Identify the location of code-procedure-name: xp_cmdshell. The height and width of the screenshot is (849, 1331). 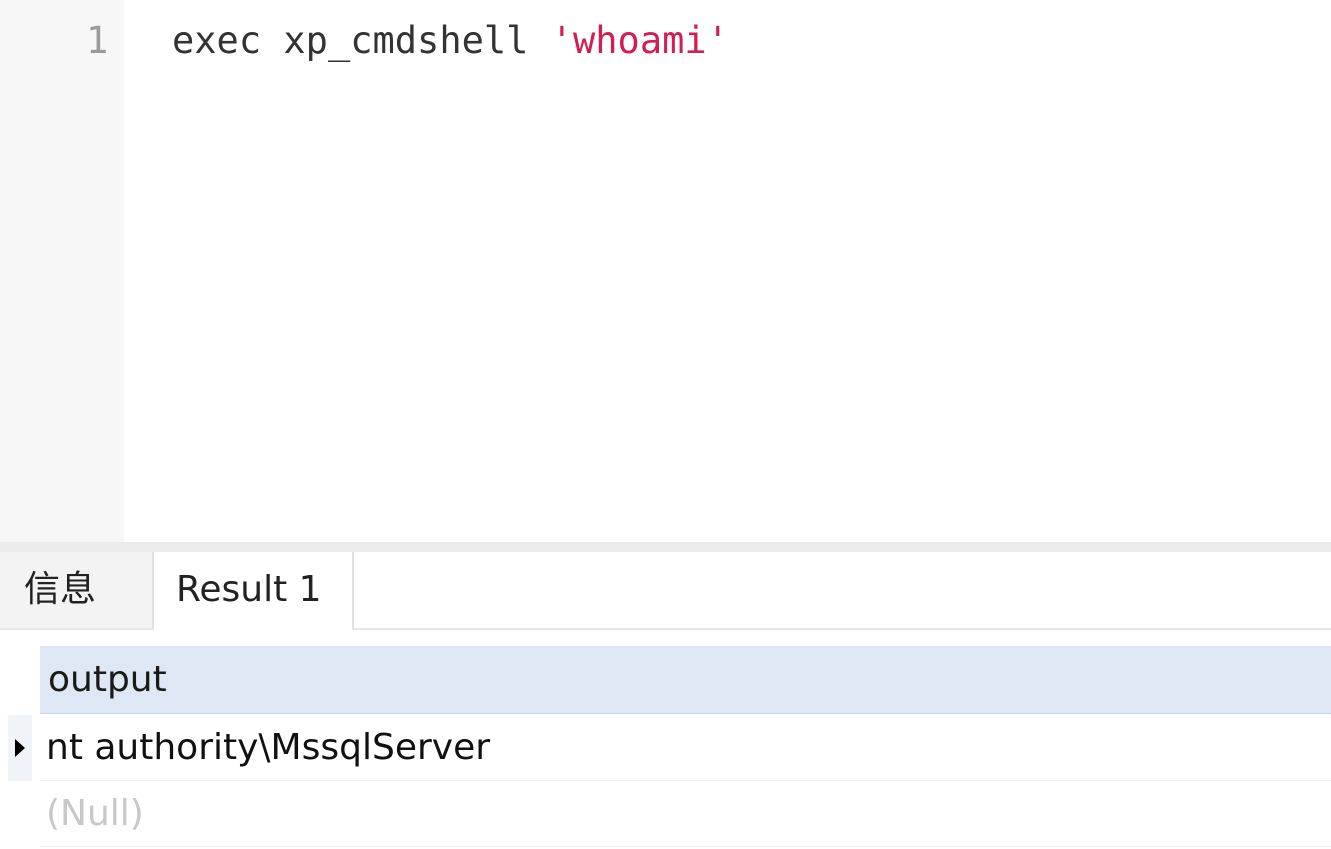
(406, 40).